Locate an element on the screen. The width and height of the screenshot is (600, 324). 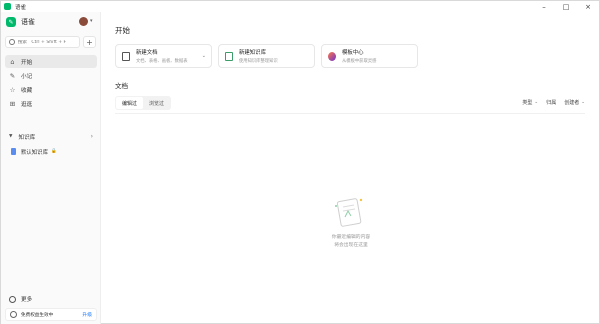
card-subtitle: 从模板中获取灵感 is located at coordinates (359, 61).